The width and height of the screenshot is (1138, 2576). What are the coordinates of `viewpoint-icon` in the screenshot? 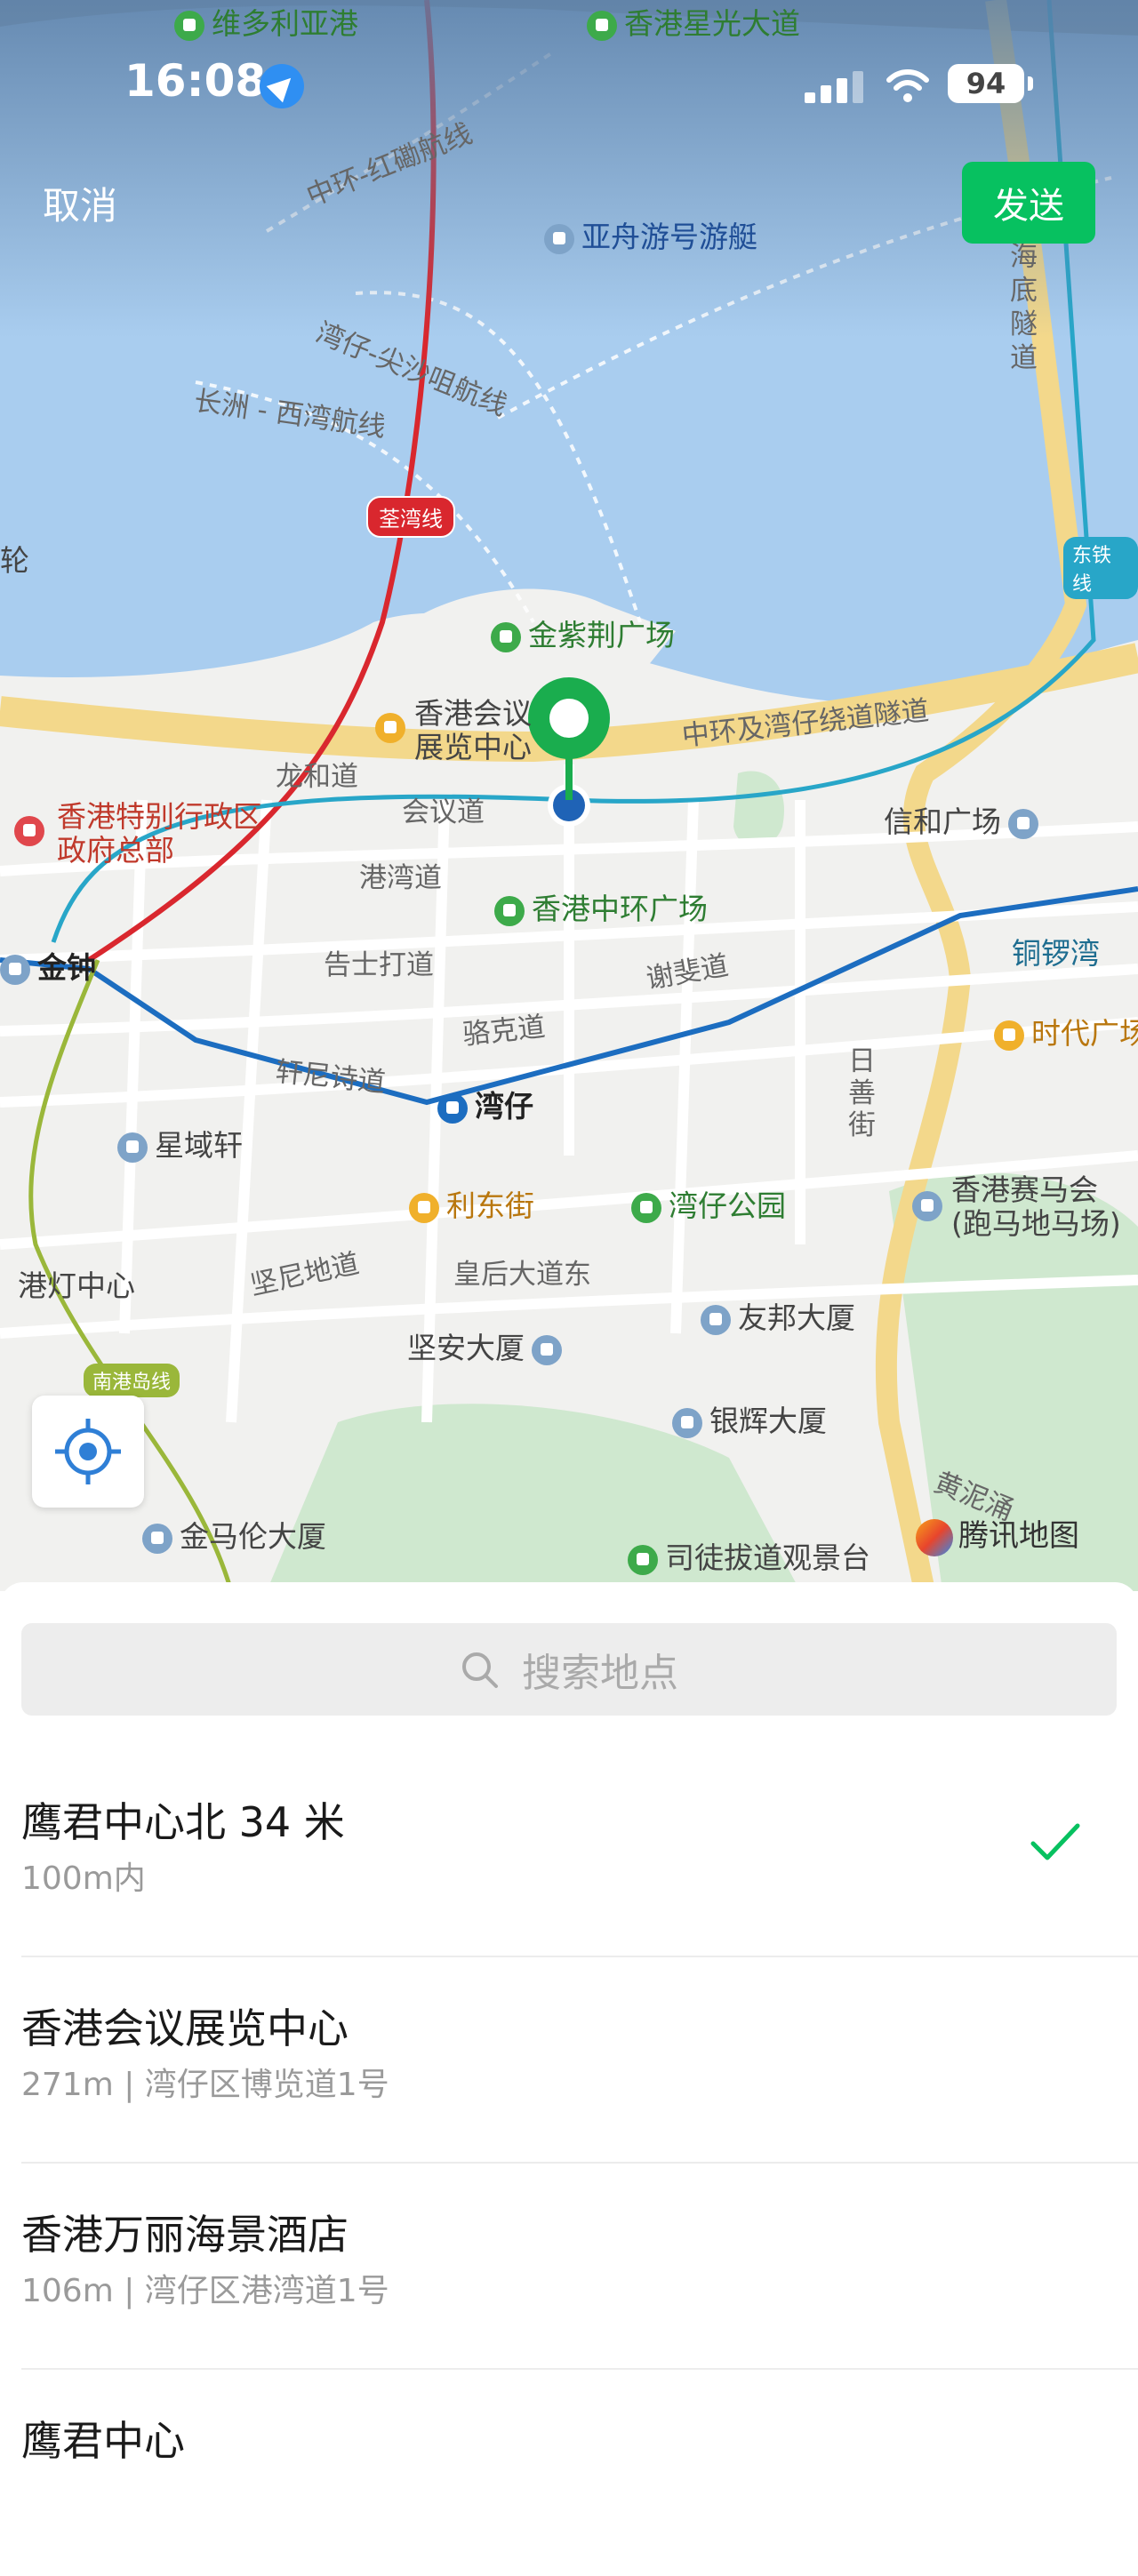 It's located at (643, 1559).